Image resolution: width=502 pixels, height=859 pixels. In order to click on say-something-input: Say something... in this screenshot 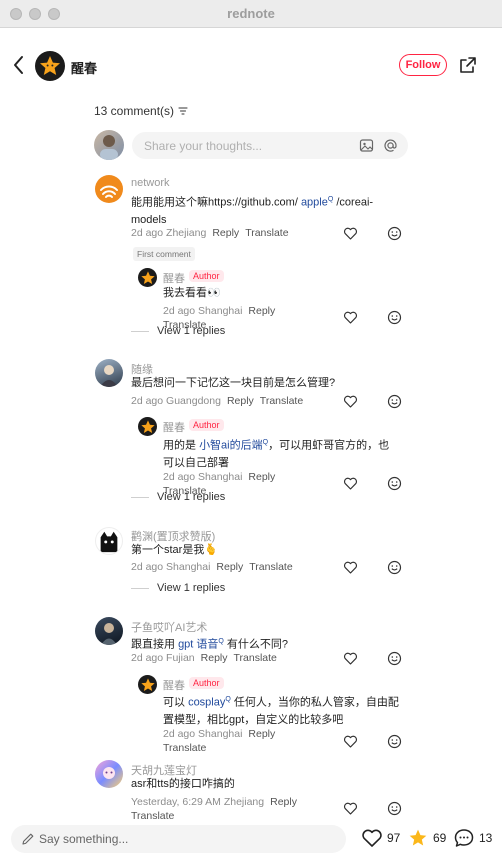, I will do `click(178, 839)`.